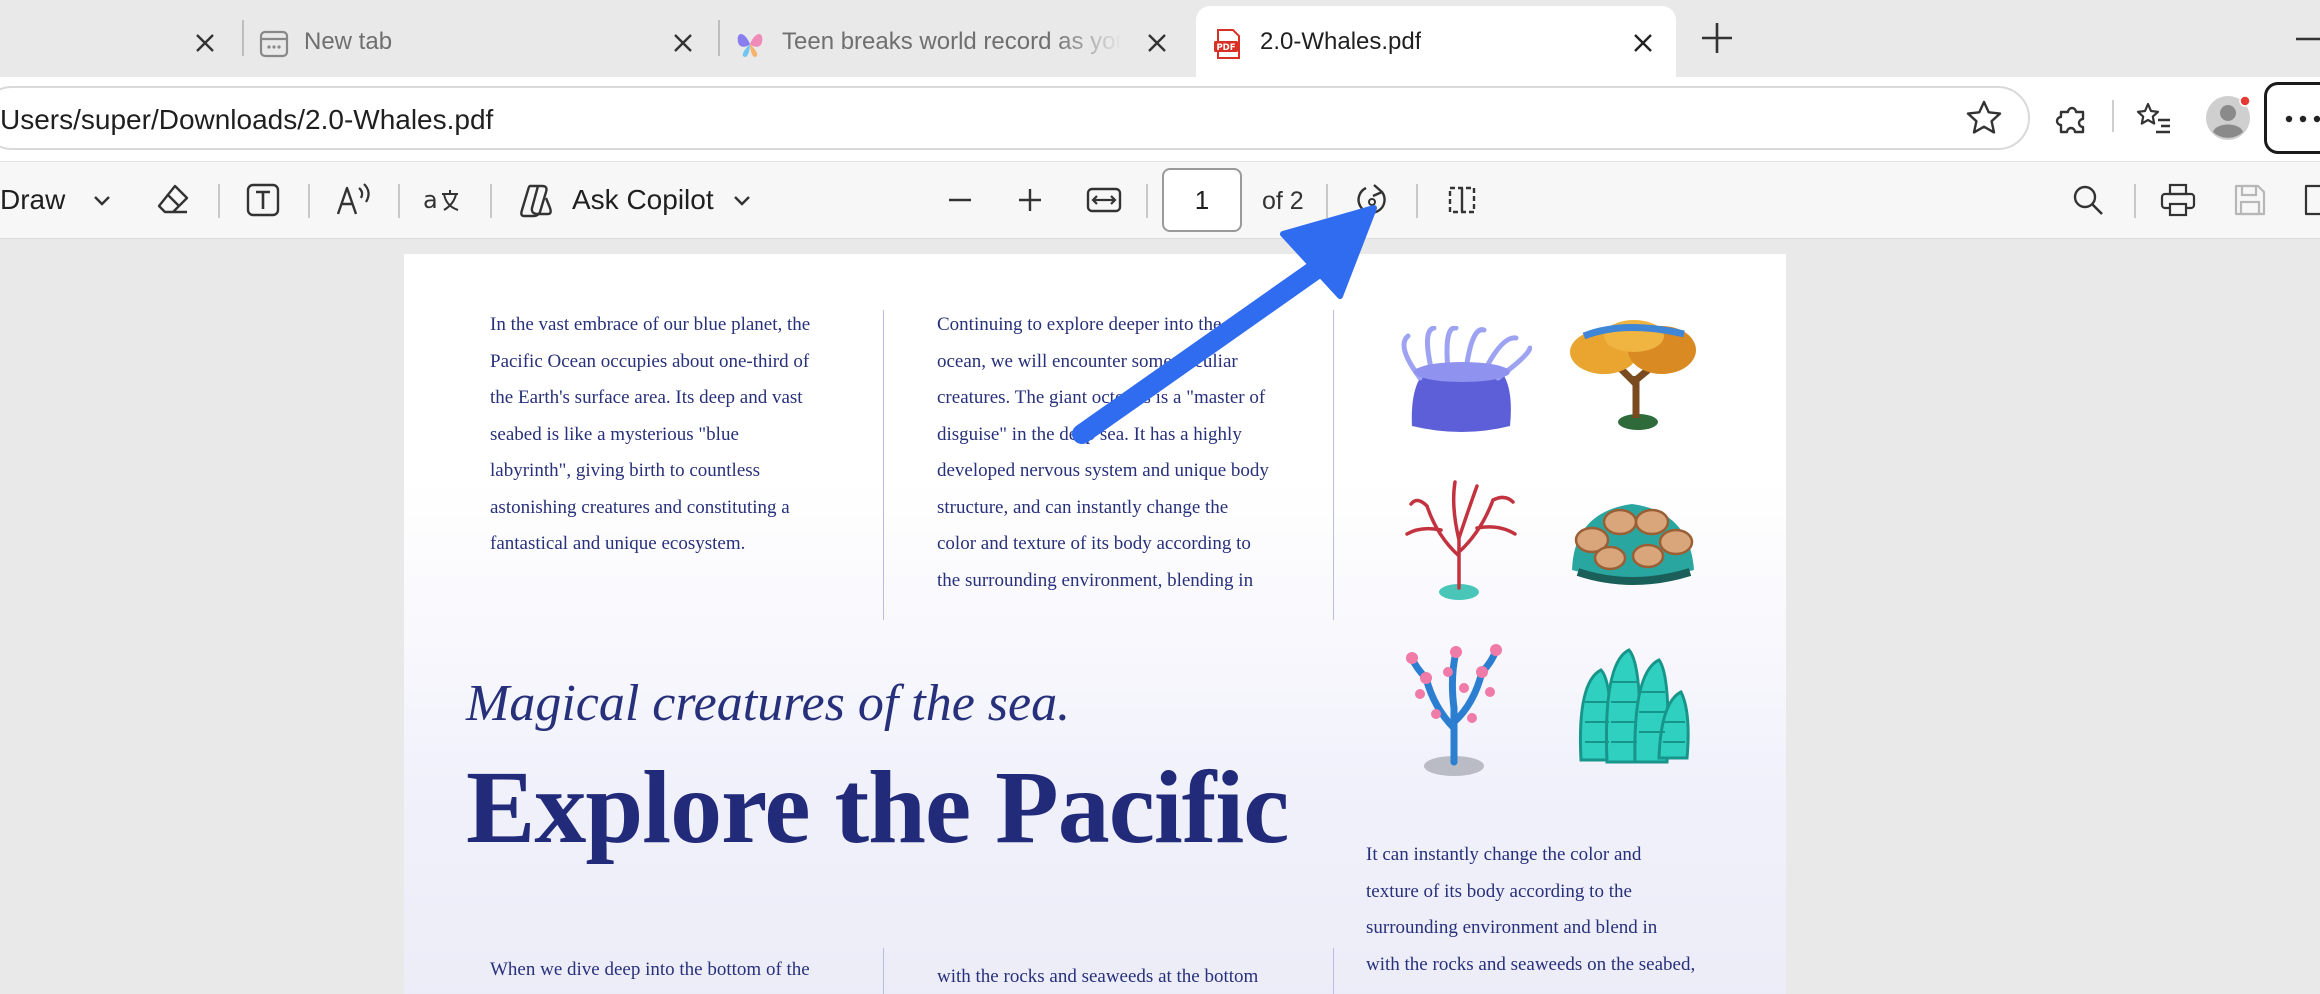 The image size is (2320, 994). Describe the element at coordinates (1160, 200) in the screenshot. I see `pdf-toolbar: Draw a Ask Copilot 1 of 2` at that location.